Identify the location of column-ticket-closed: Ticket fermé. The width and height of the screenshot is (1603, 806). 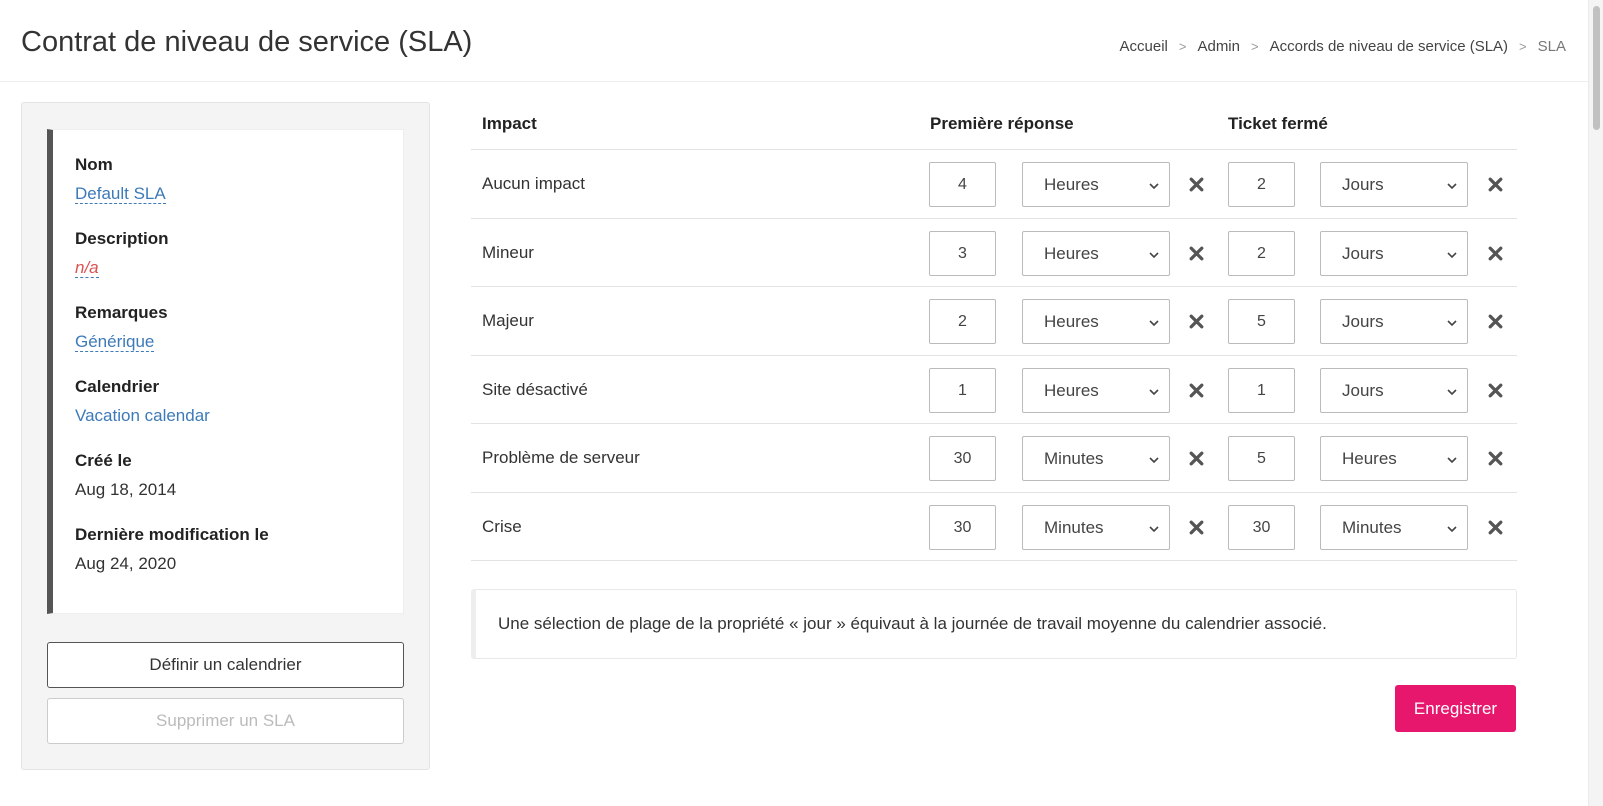
(1278, 123).